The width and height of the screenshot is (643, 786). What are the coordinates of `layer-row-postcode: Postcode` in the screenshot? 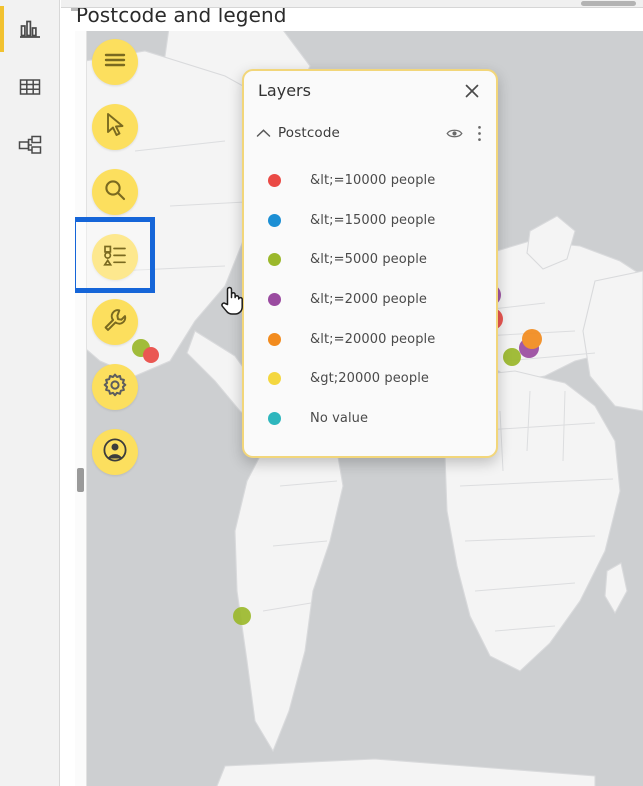 It's located at (370, 133).